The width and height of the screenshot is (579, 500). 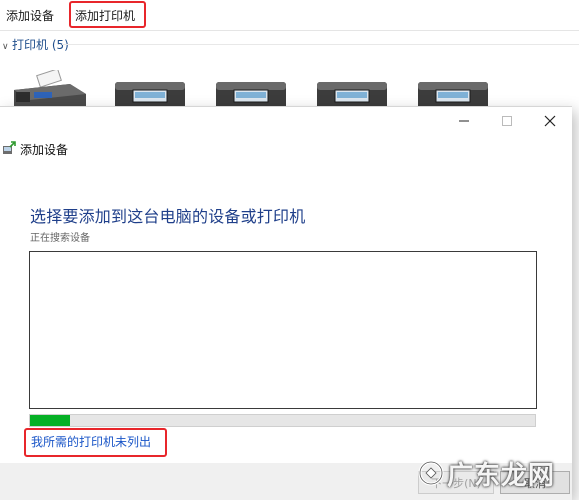 What do you see at coordinates (168, 216) in the screenshot?
I see `dialog-heading: 选择要添加到这台电脑的设备或打印机` at bounding box center [168, 216].